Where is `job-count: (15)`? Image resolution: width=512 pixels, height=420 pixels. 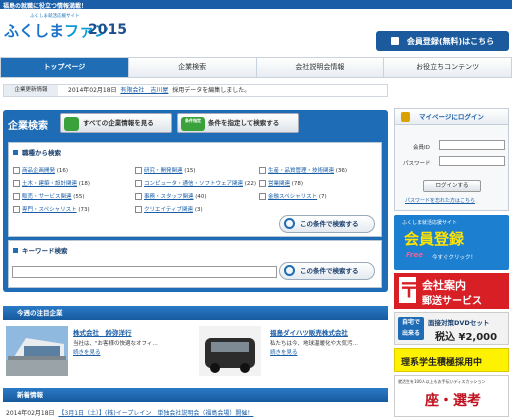 job-count: (15) is located at coordinates (190, 171).